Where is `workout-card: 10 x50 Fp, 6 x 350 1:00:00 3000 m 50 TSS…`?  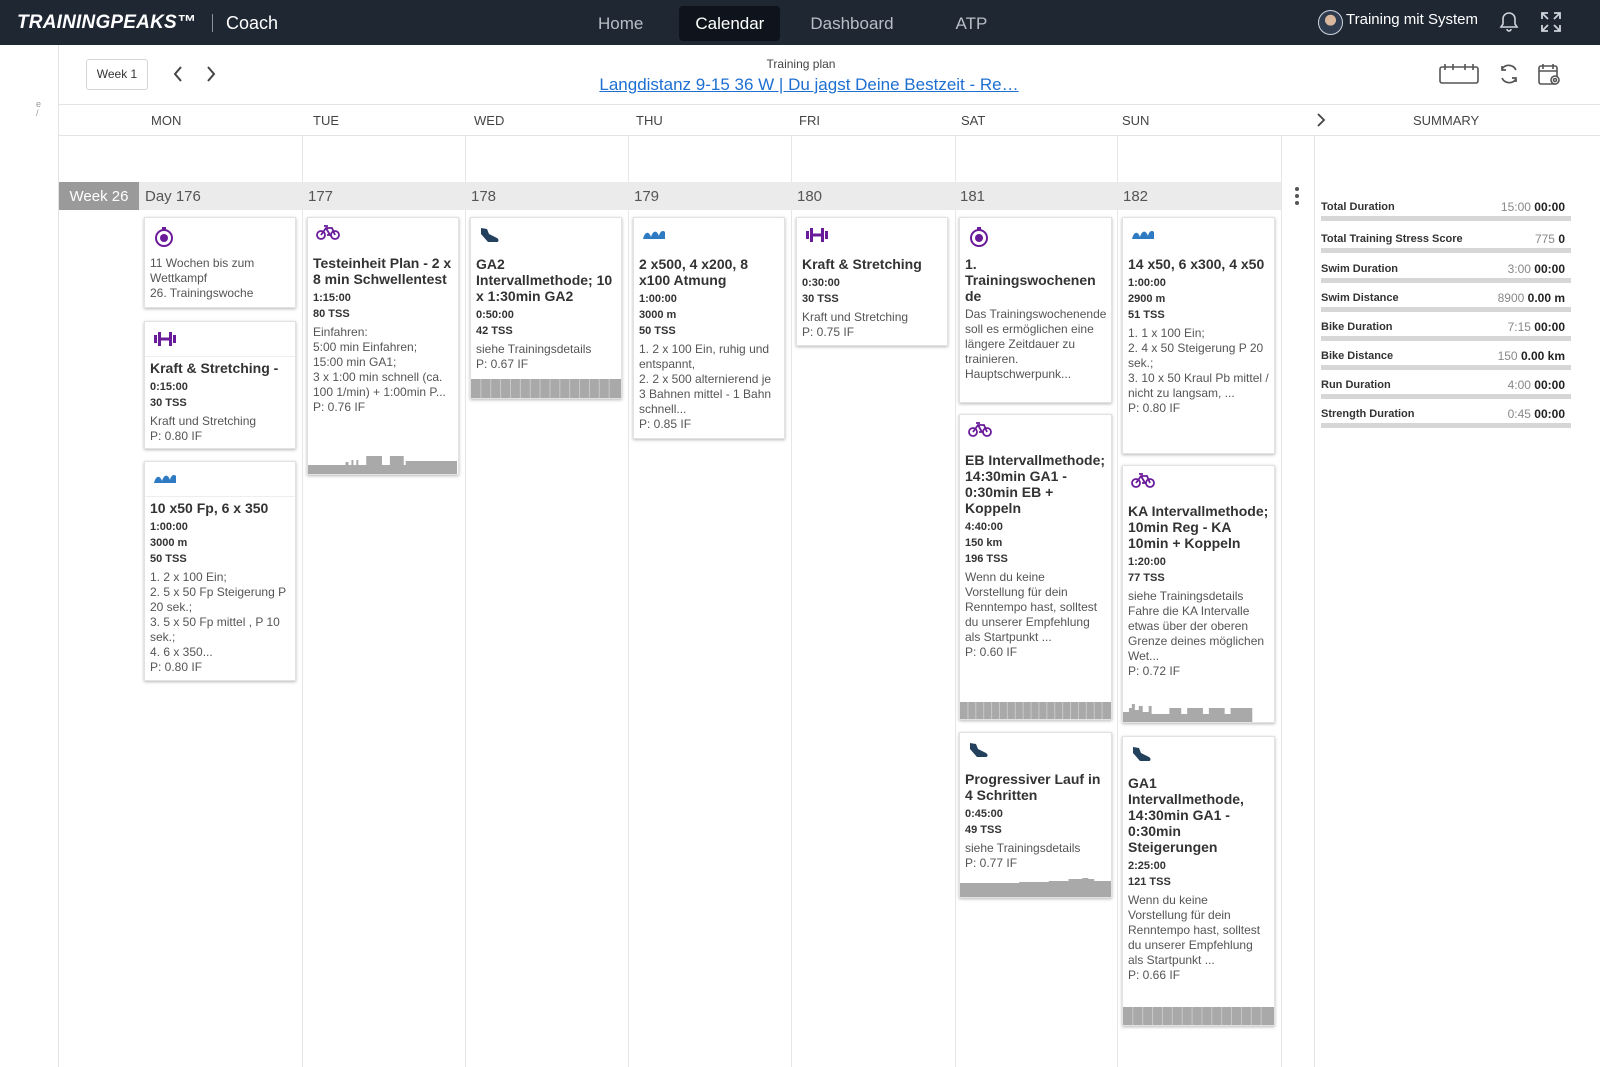
workout-card: 10 x50 Fp, 6 x 350 1:00:00 3000 m 50 TSS… is located at coordinates (220, 571).